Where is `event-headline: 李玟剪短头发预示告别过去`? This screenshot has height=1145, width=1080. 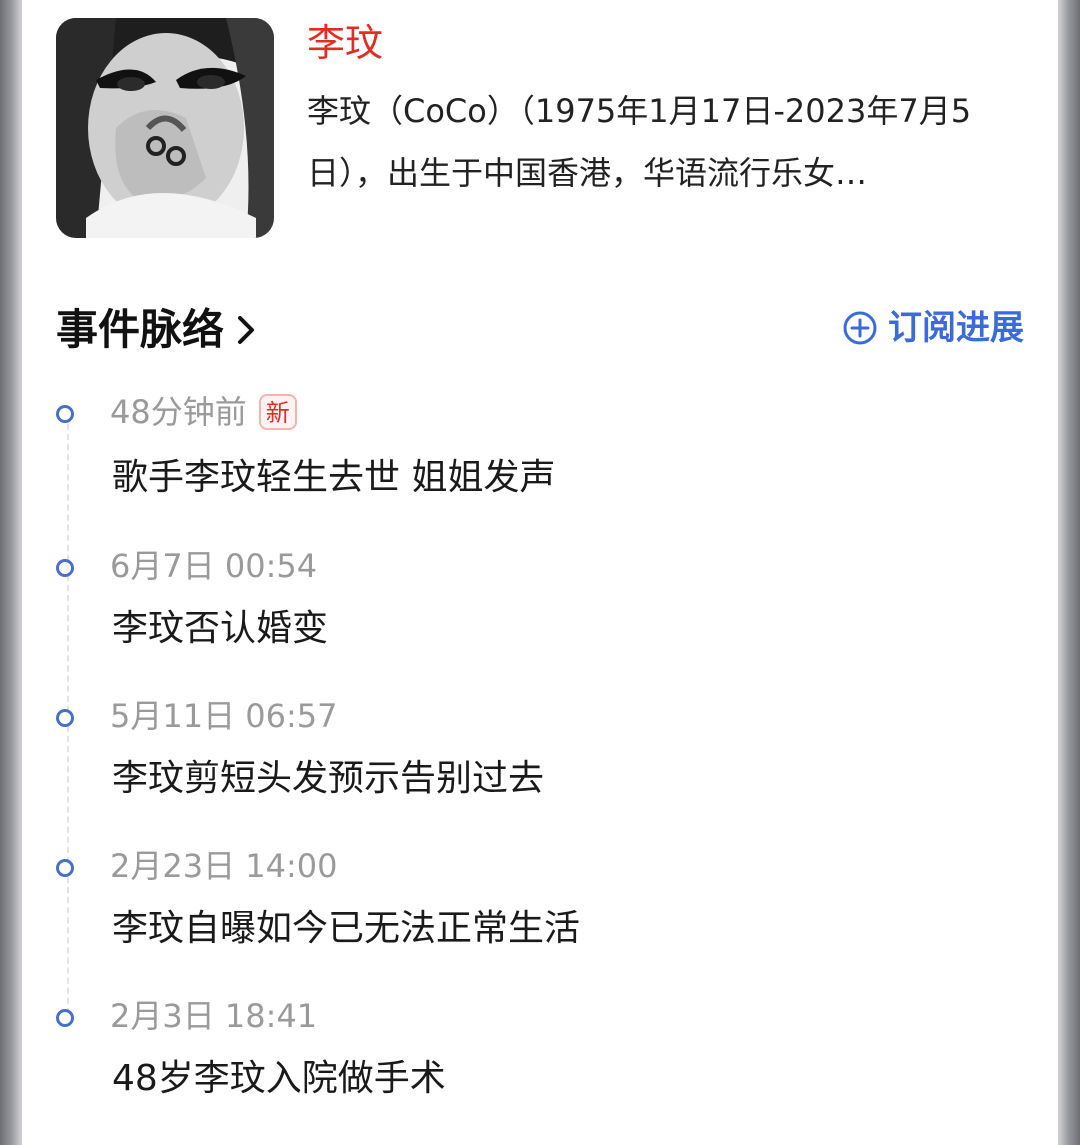 event-headline: 李玟剪短头发预示告别过去 is located at coordinates (328, 779).